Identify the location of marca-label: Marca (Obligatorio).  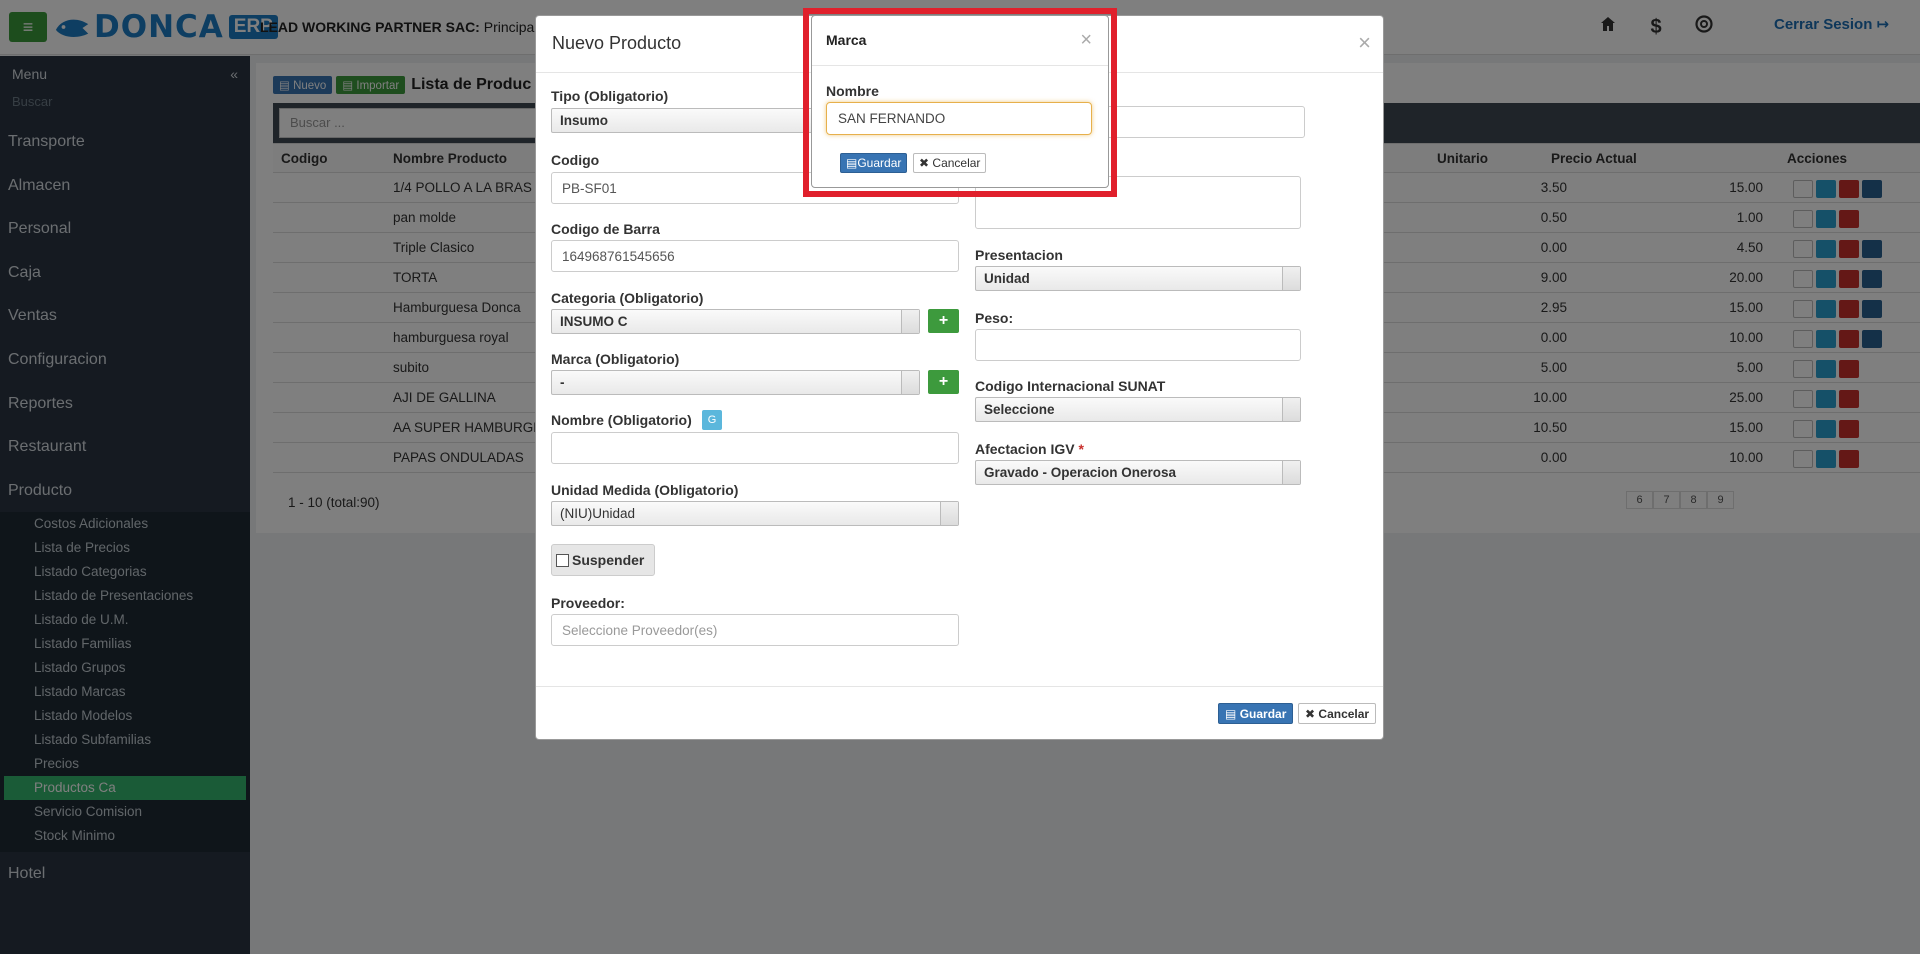
(615, 359).